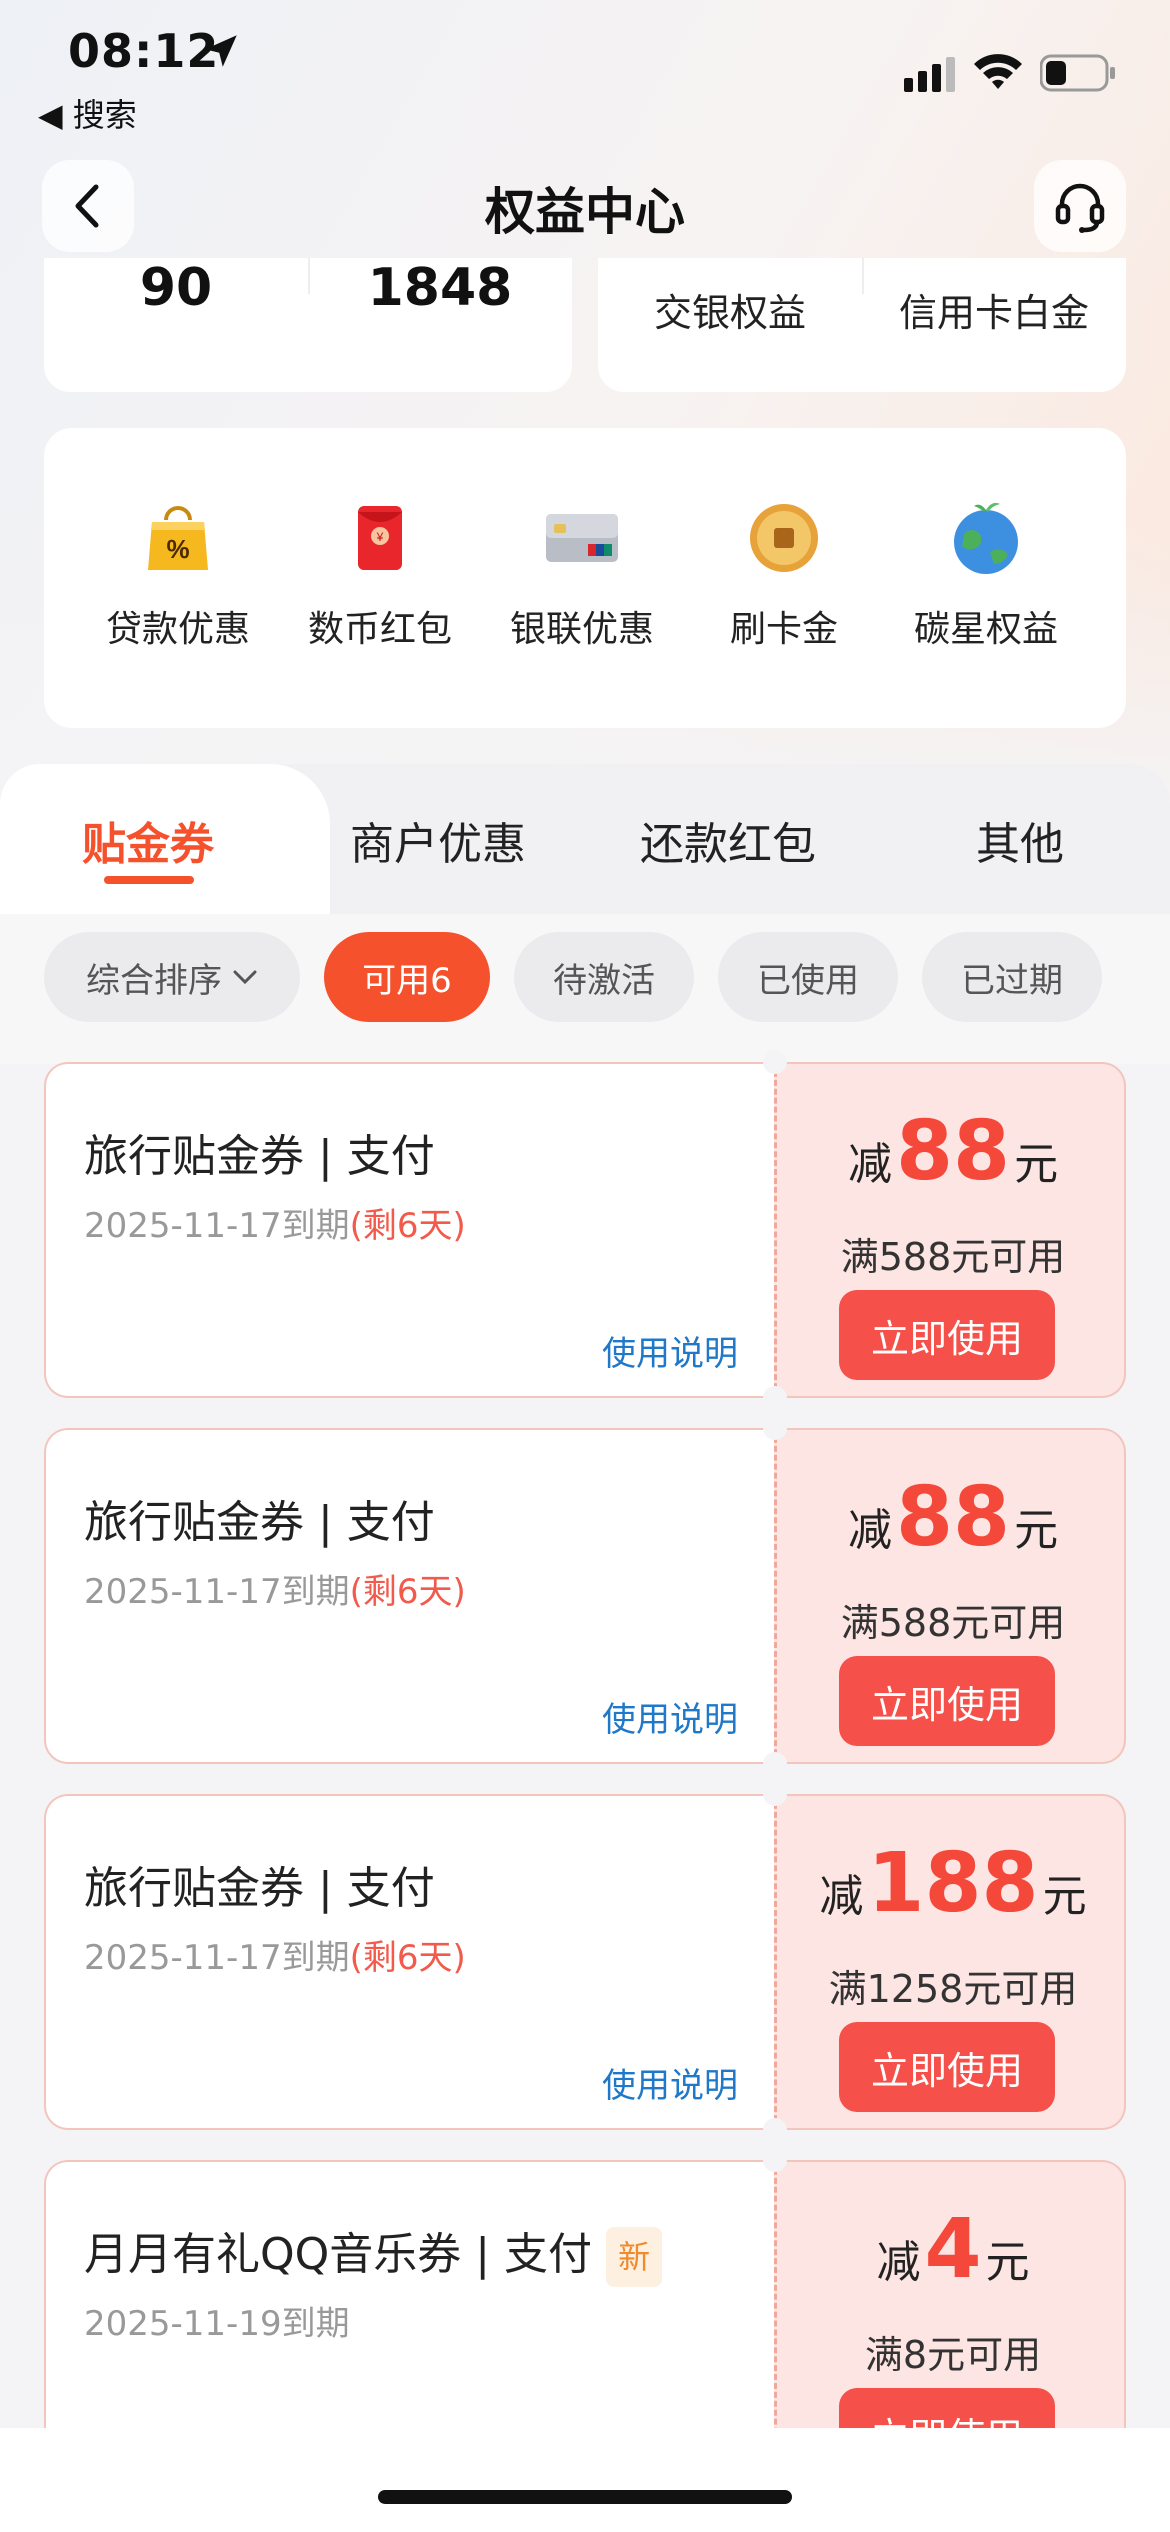 The image size is (1170, 2532). I want to click on filter-available: 可用6, so click(407, 977).